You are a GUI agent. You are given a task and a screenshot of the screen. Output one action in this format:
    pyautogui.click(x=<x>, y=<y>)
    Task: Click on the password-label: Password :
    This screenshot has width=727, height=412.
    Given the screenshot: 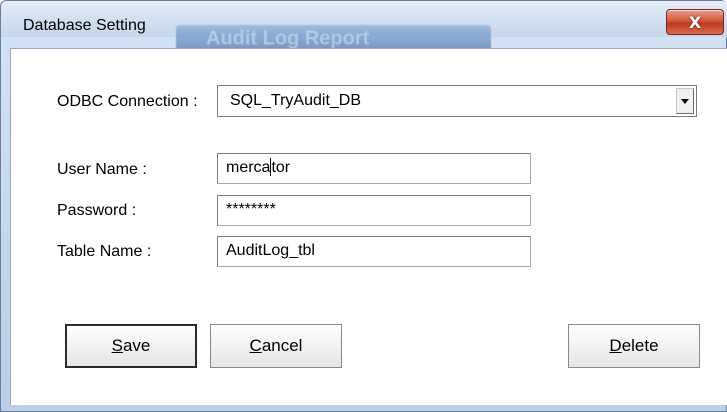 What is the action you would take?
    pyautogui.click(x=97, y=210)
    